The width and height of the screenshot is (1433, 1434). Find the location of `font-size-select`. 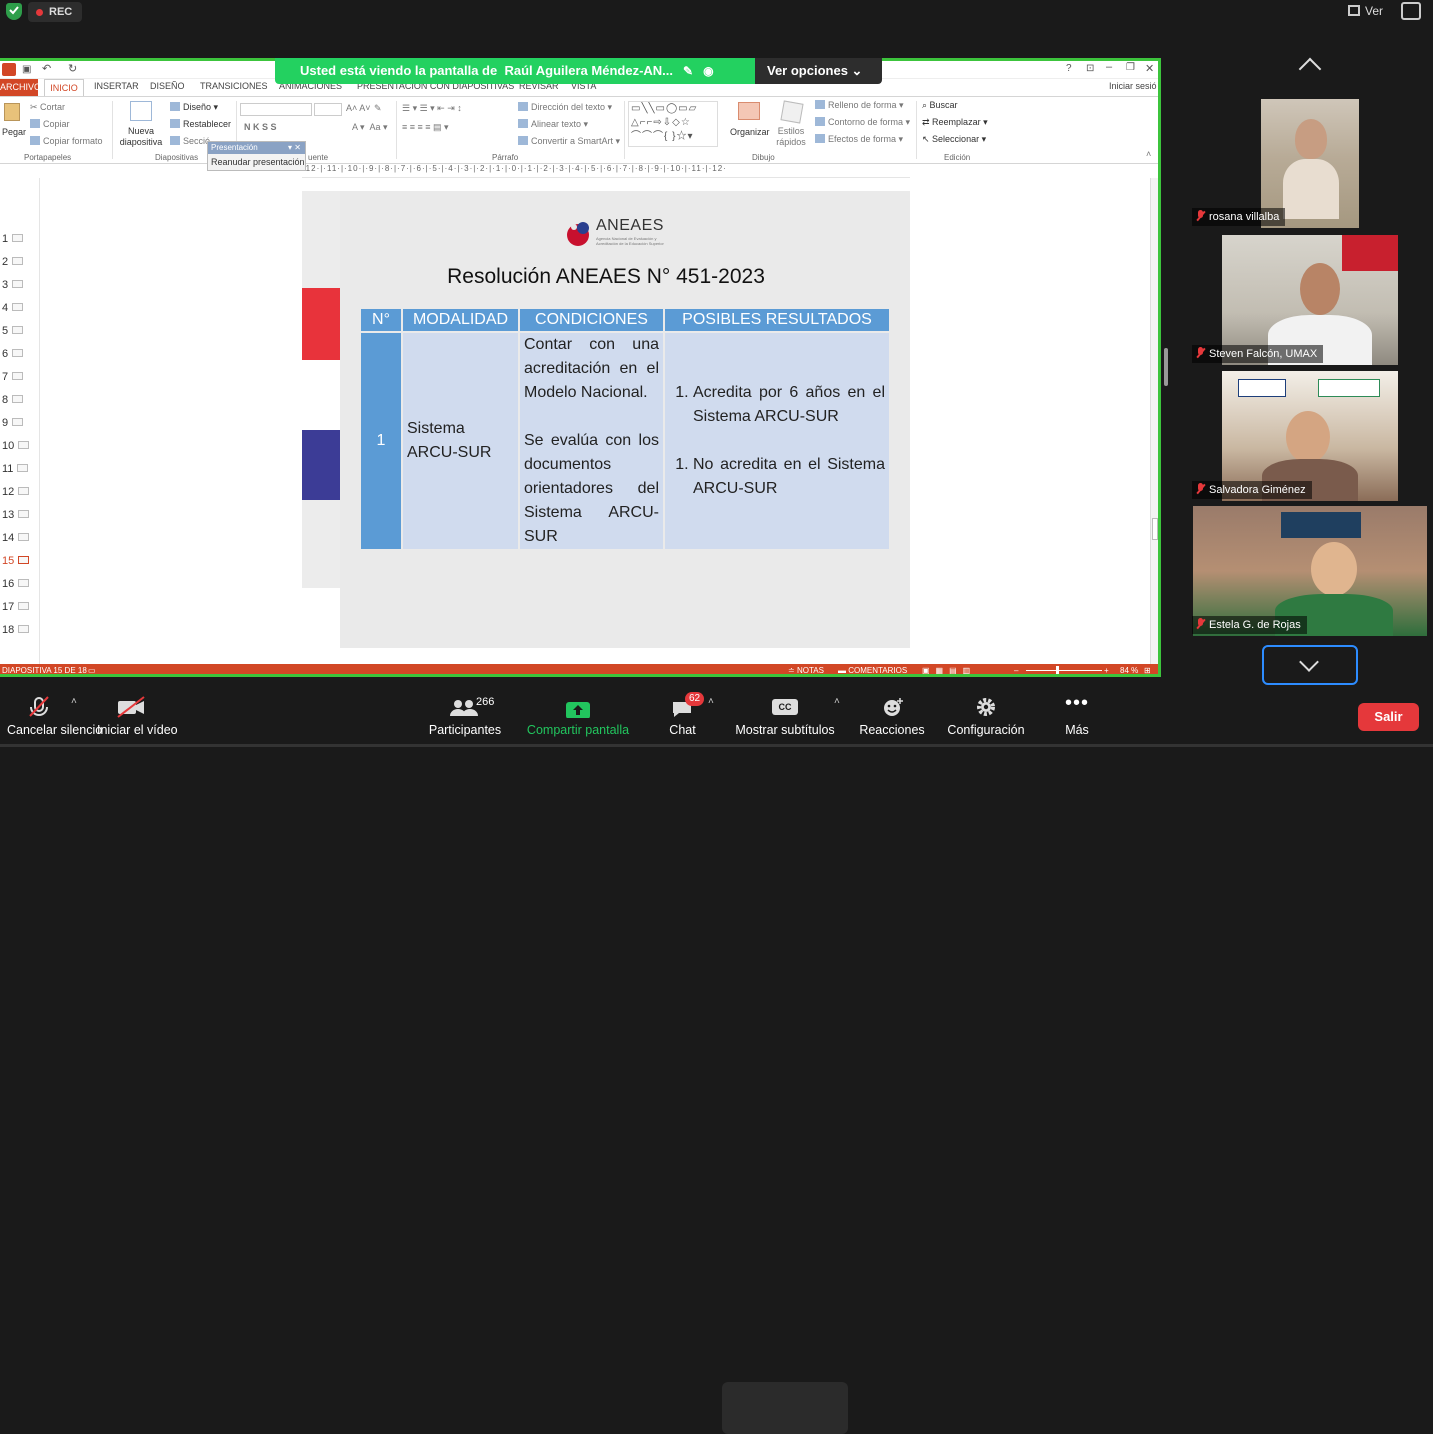

font-size-select is located at coordinates (328, 109).